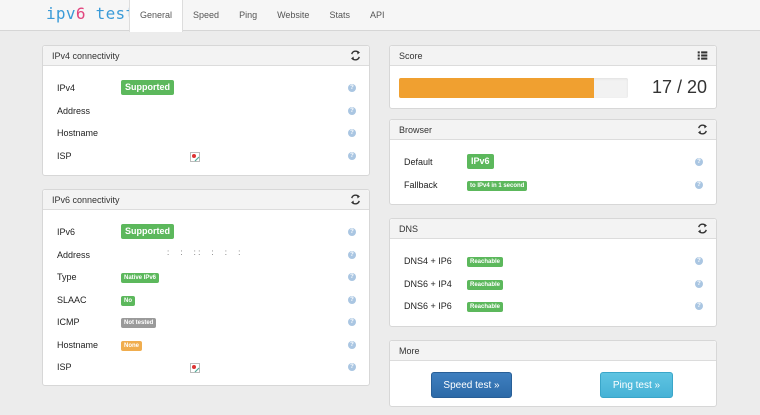 The width and height of the screenshot is (760, 415). What do you see at coordinates (428, 284) in the screenshot?
I see `dns6-ip4-label: DNS6 + IP4` at bounding box center [428, 284].